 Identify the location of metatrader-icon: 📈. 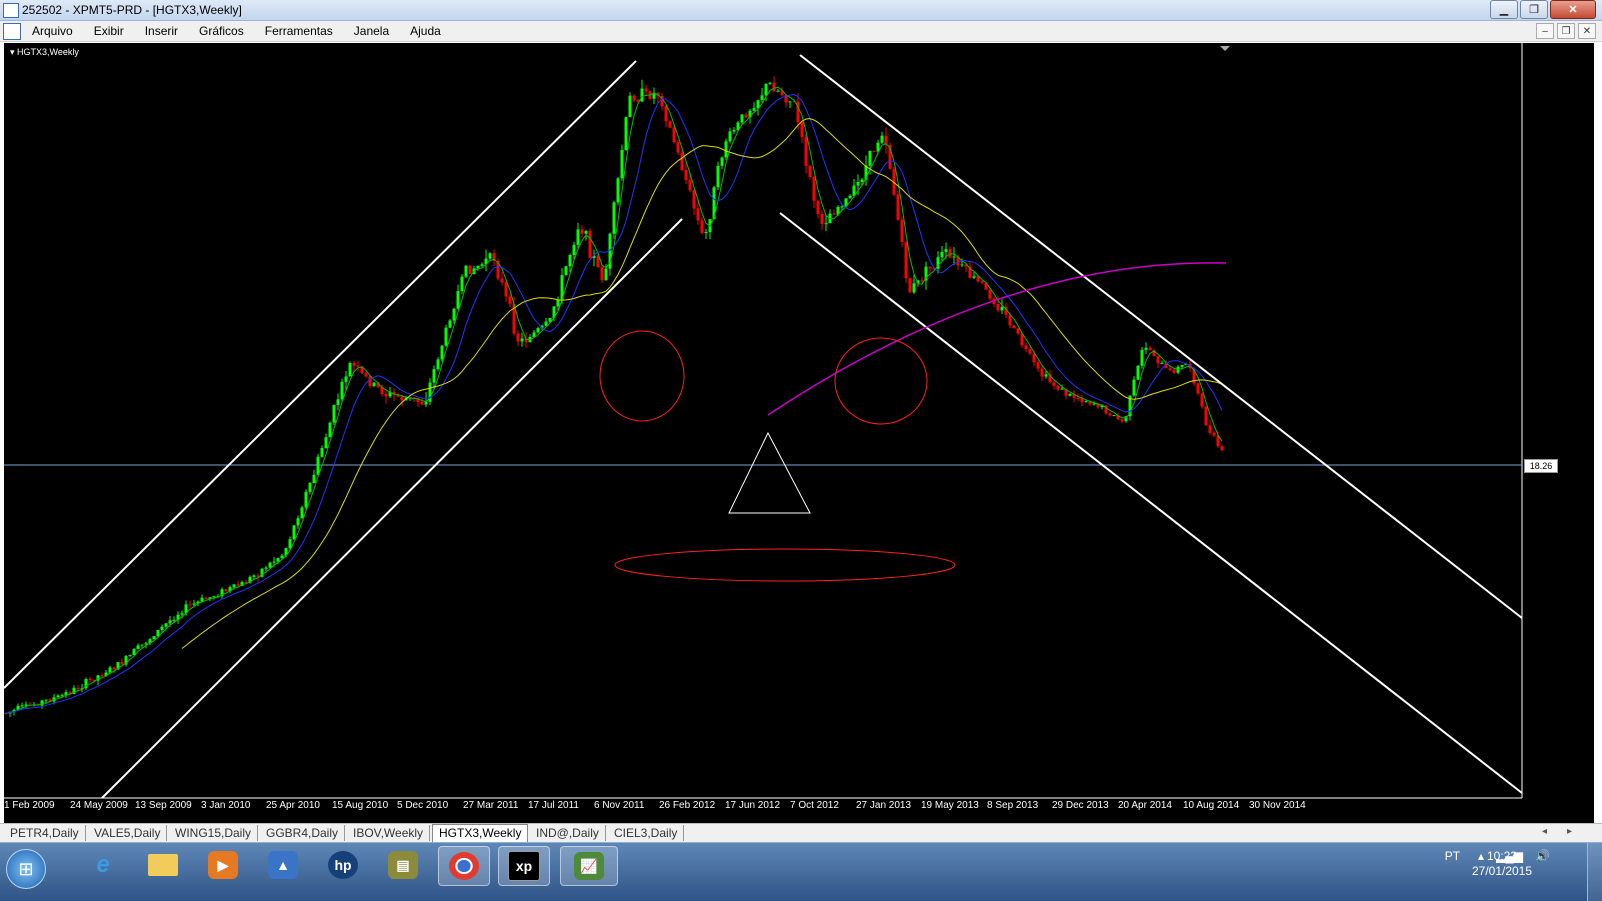
(589, 866).